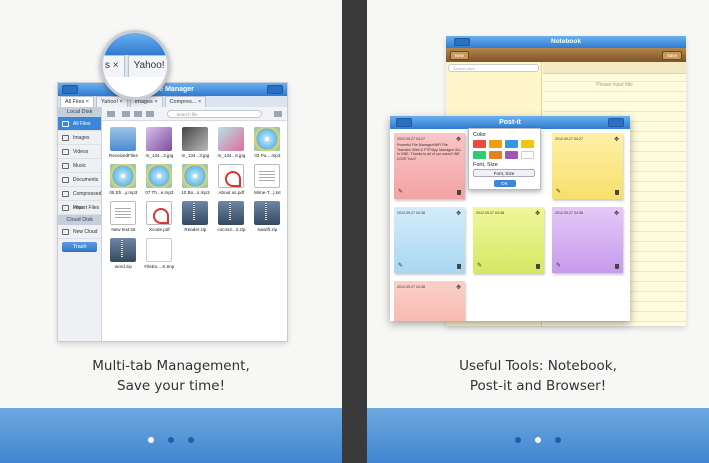 Image resolution: width=709 pixels, height=463 pixels. I want to click on file-item: Xcode.pdf, so click(159, 216).